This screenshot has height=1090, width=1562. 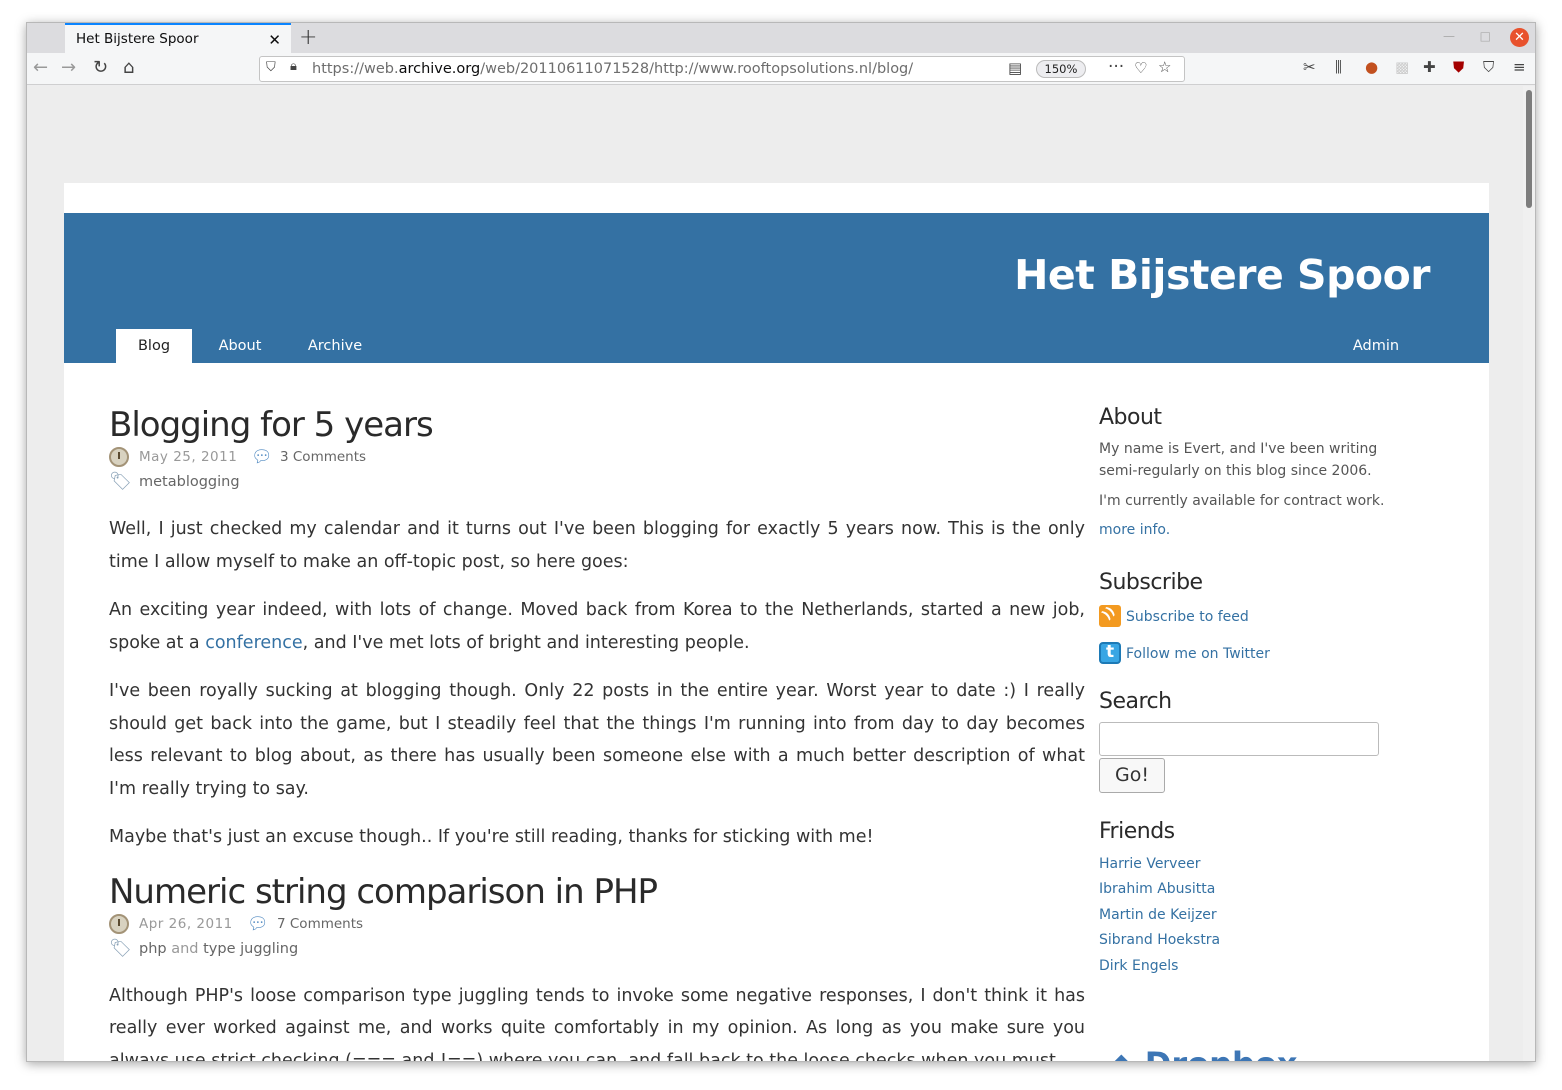 I want to click on post-comments-link: 3 Comments, so click(x=323, y=457).